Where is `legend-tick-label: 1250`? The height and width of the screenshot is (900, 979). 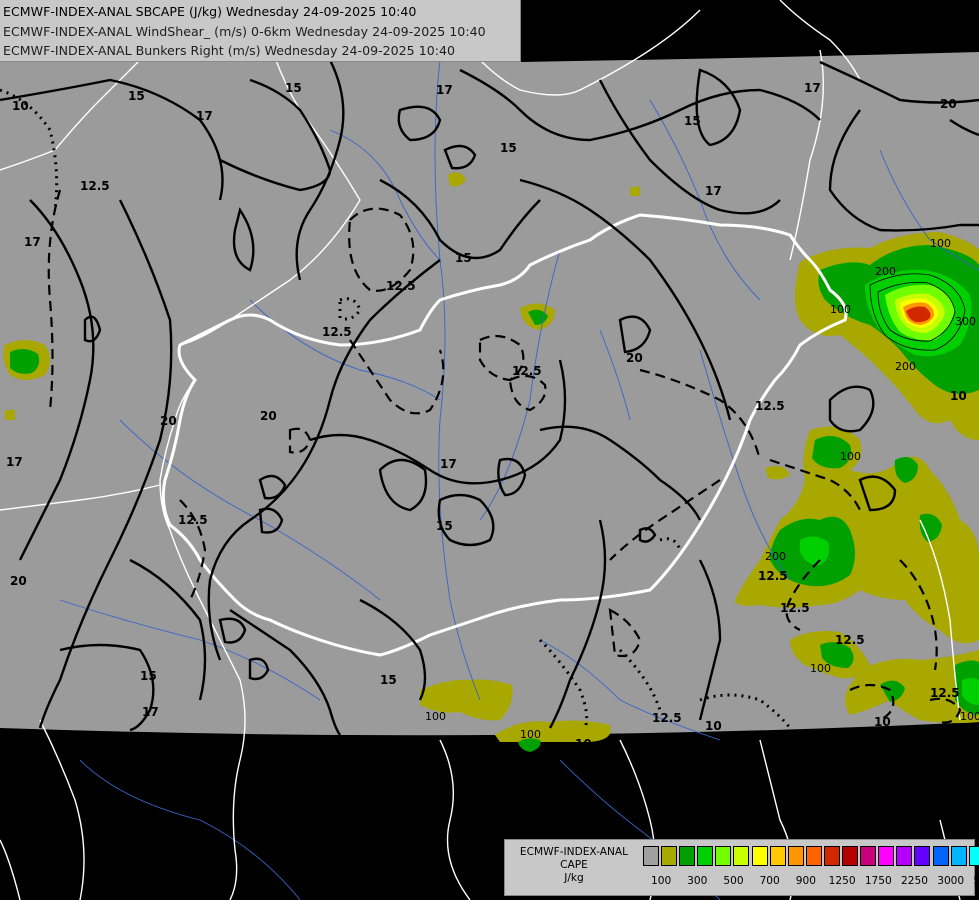
legend-tick-label: 1250 is located at coordinates (842, 881).